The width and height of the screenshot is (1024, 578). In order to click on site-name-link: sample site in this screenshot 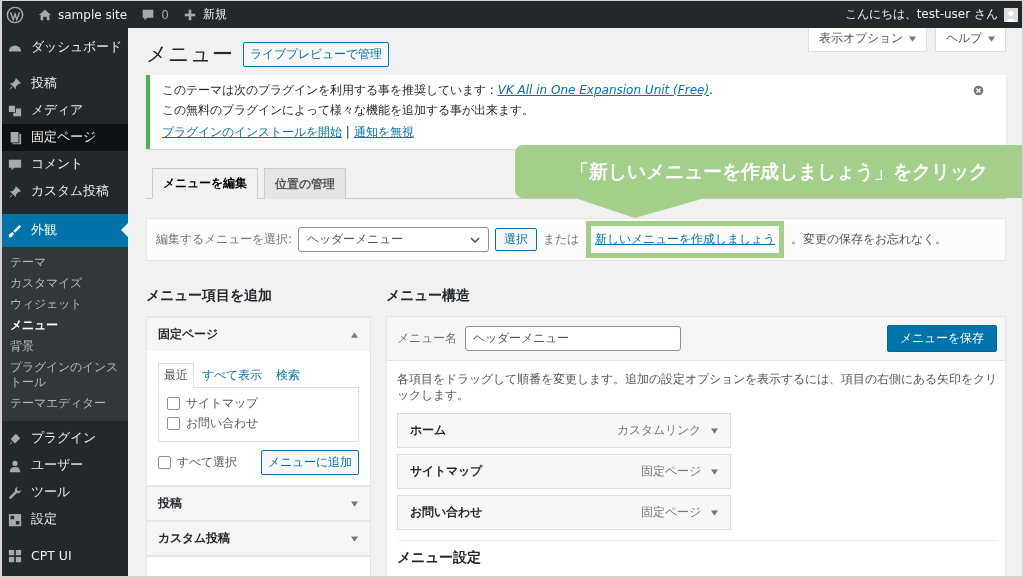, I will do `click(93, 14)`.